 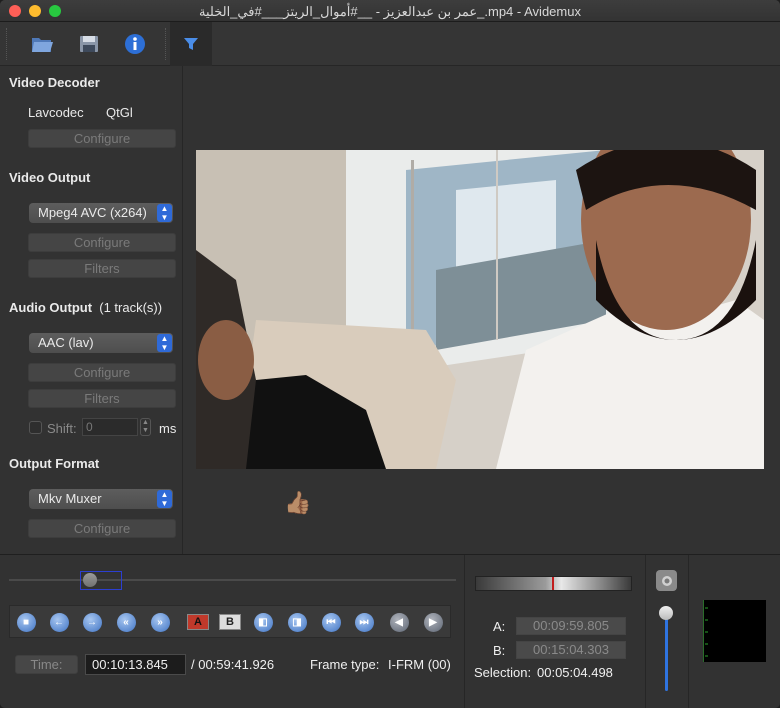 I want to click on output-format-heading: Output Format, so click(x=54, y=463).